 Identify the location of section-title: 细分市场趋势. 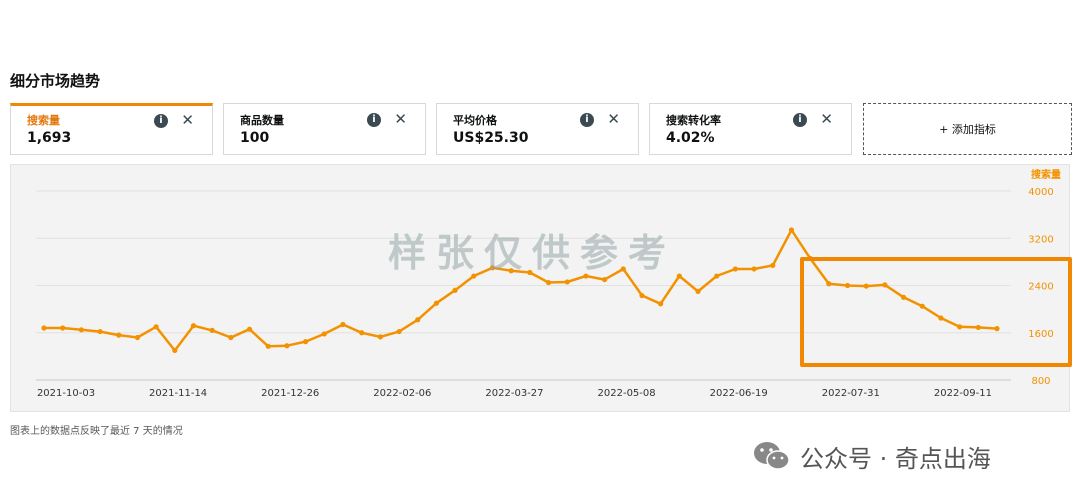
(55, 81).